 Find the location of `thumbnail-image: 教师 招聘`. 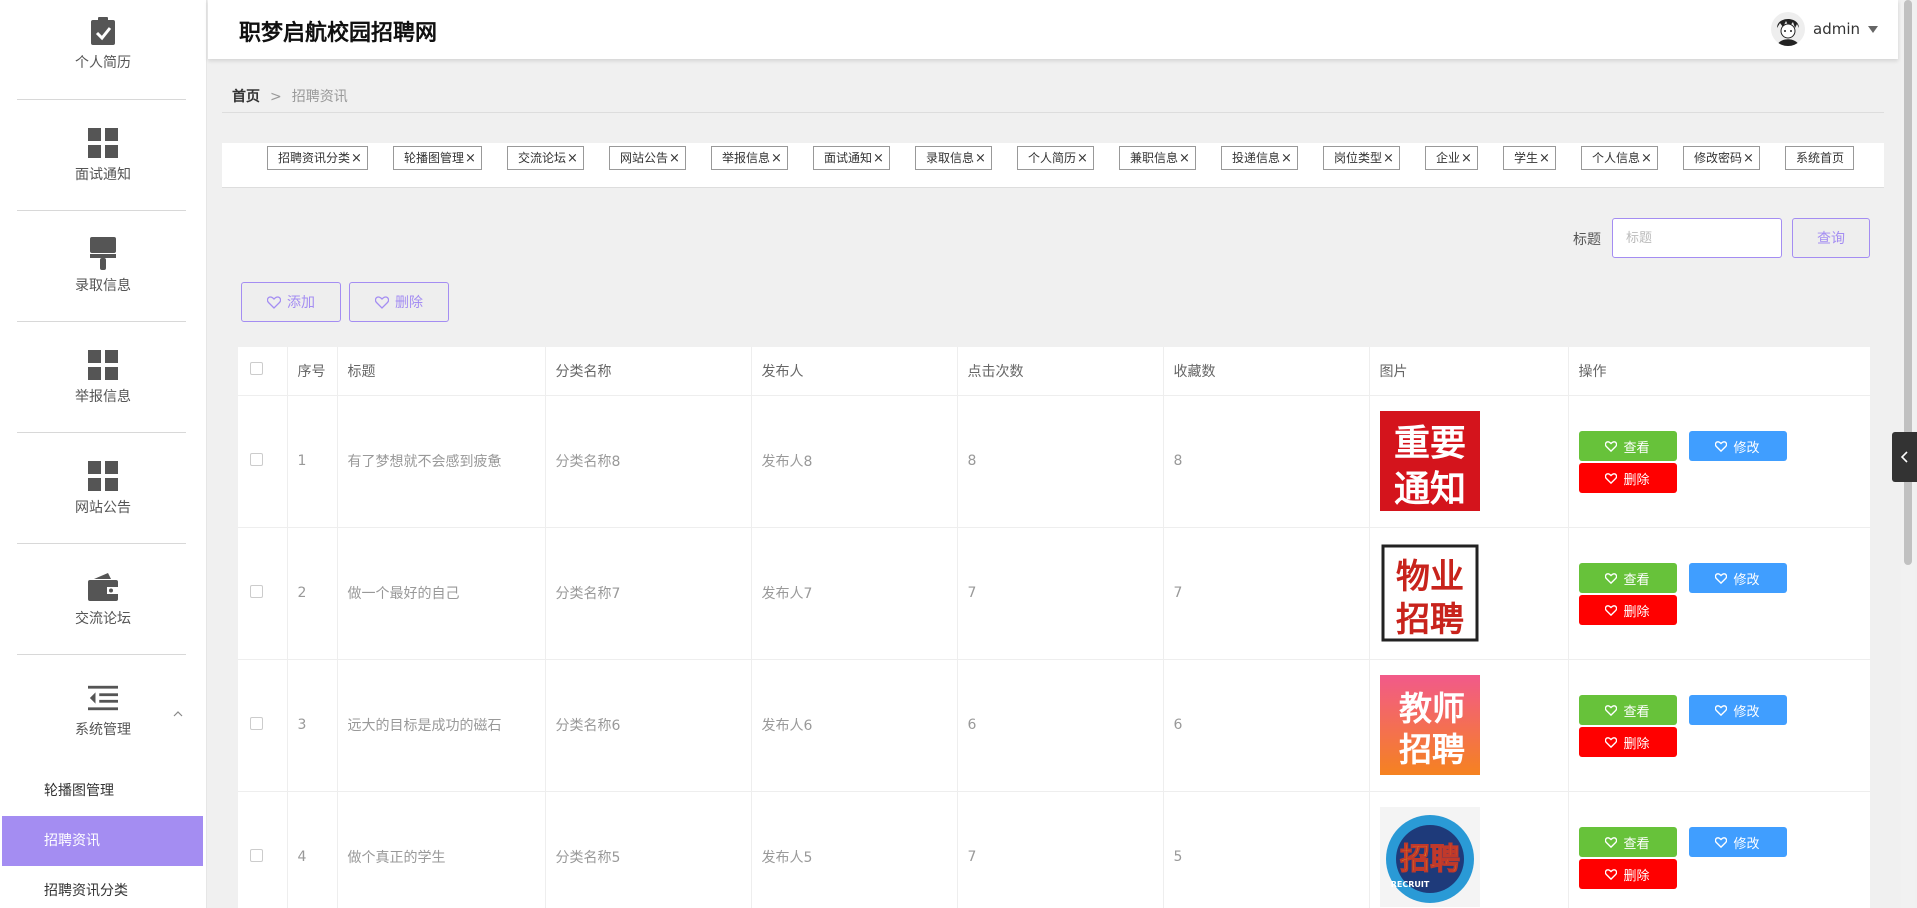

thumbnail-image: 教师 招聘 is located at coordinates (1429, 725).